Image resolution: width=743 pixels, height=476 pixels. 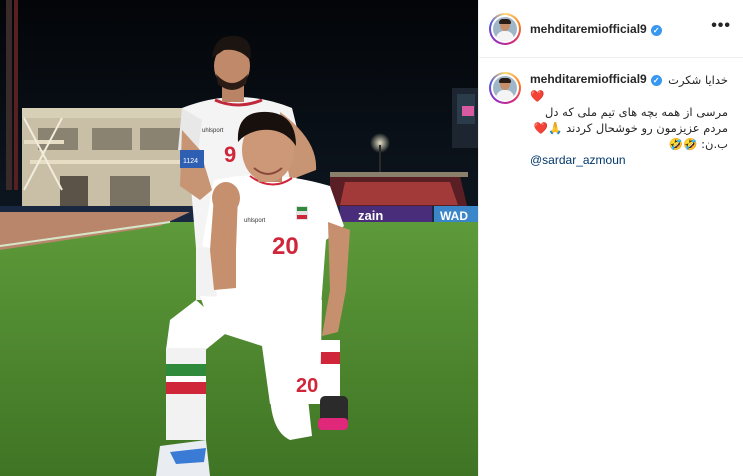 I want to click on ad-text-wad: WAD, so click(x=454, y=216).